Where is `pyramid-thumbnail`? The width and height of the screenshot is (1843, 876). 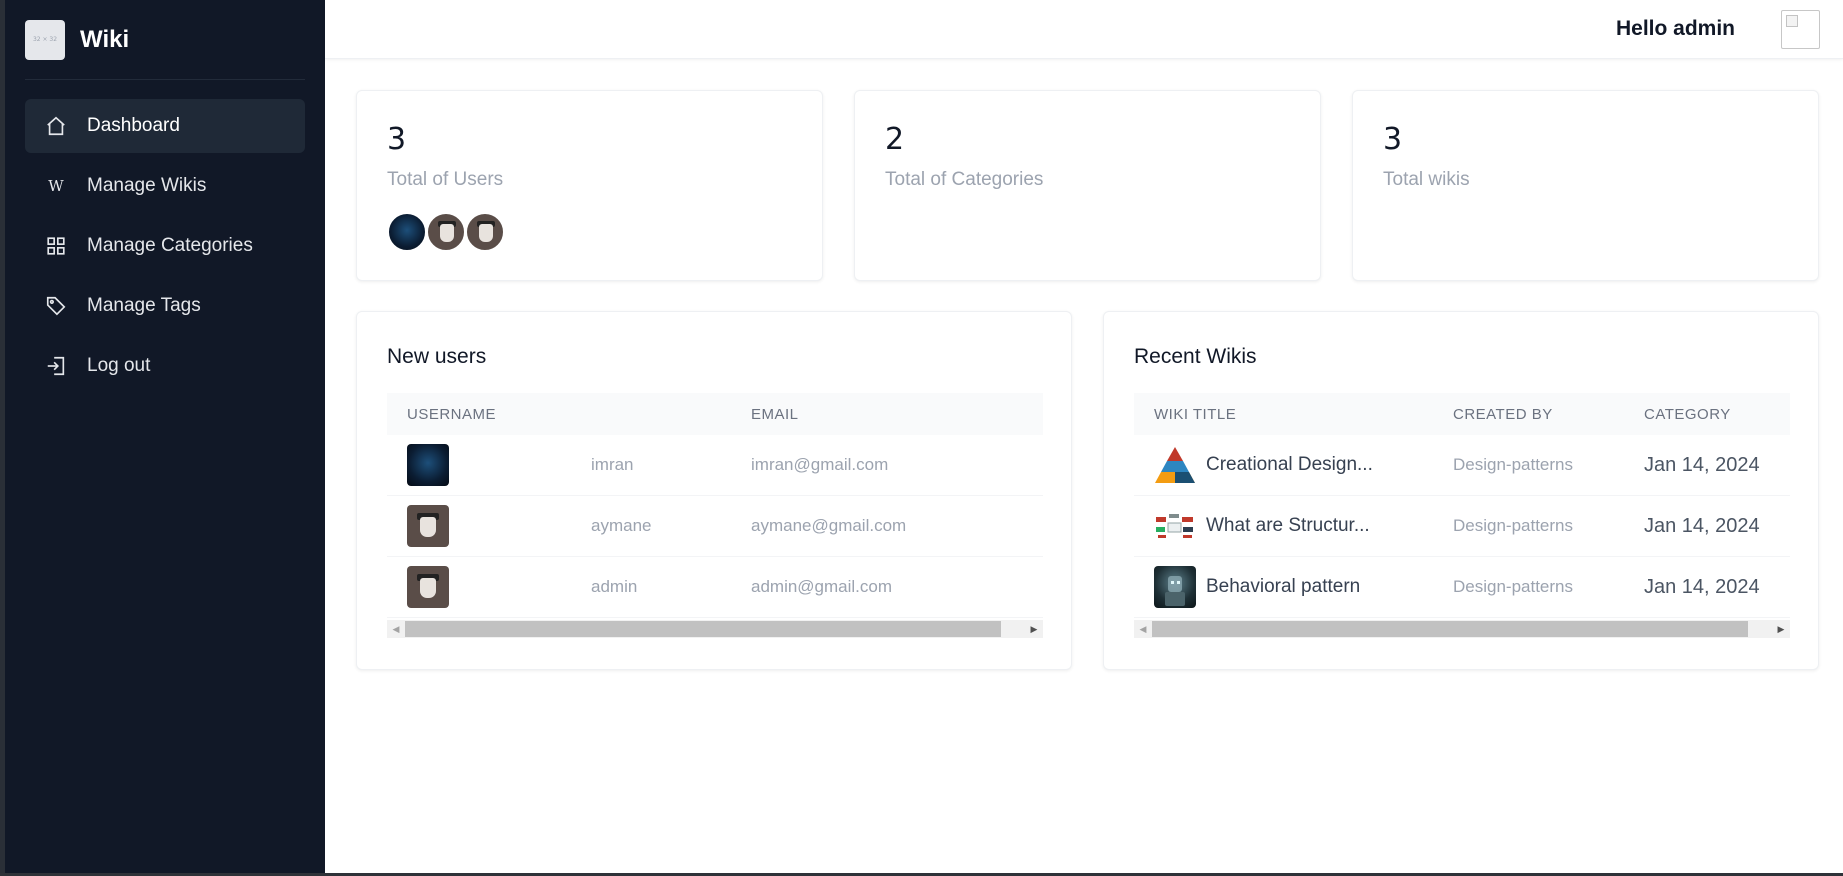 pyramid-thumbnail is located at coordinates (1175, 465).